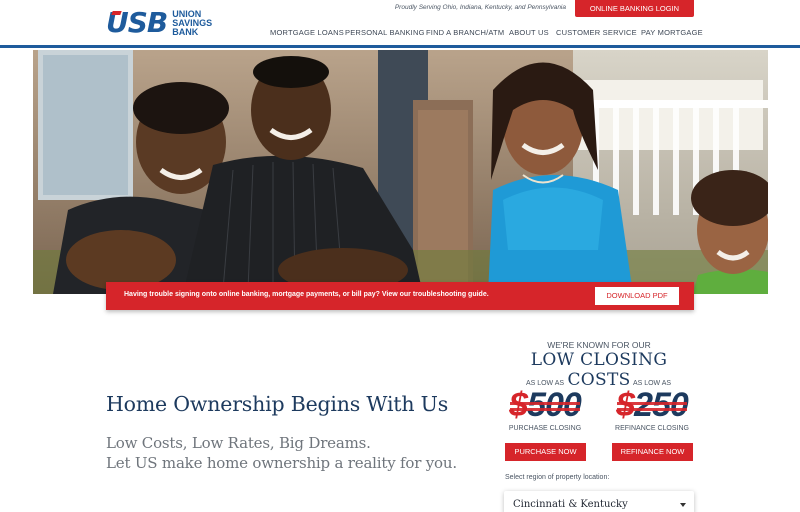 The image size is (800, 512). What do you see at coordinates (652, 428) in the screenshot?
I see `refinance-closing-label: REFINANCE CLOSING` at bounding box center [652, 428].